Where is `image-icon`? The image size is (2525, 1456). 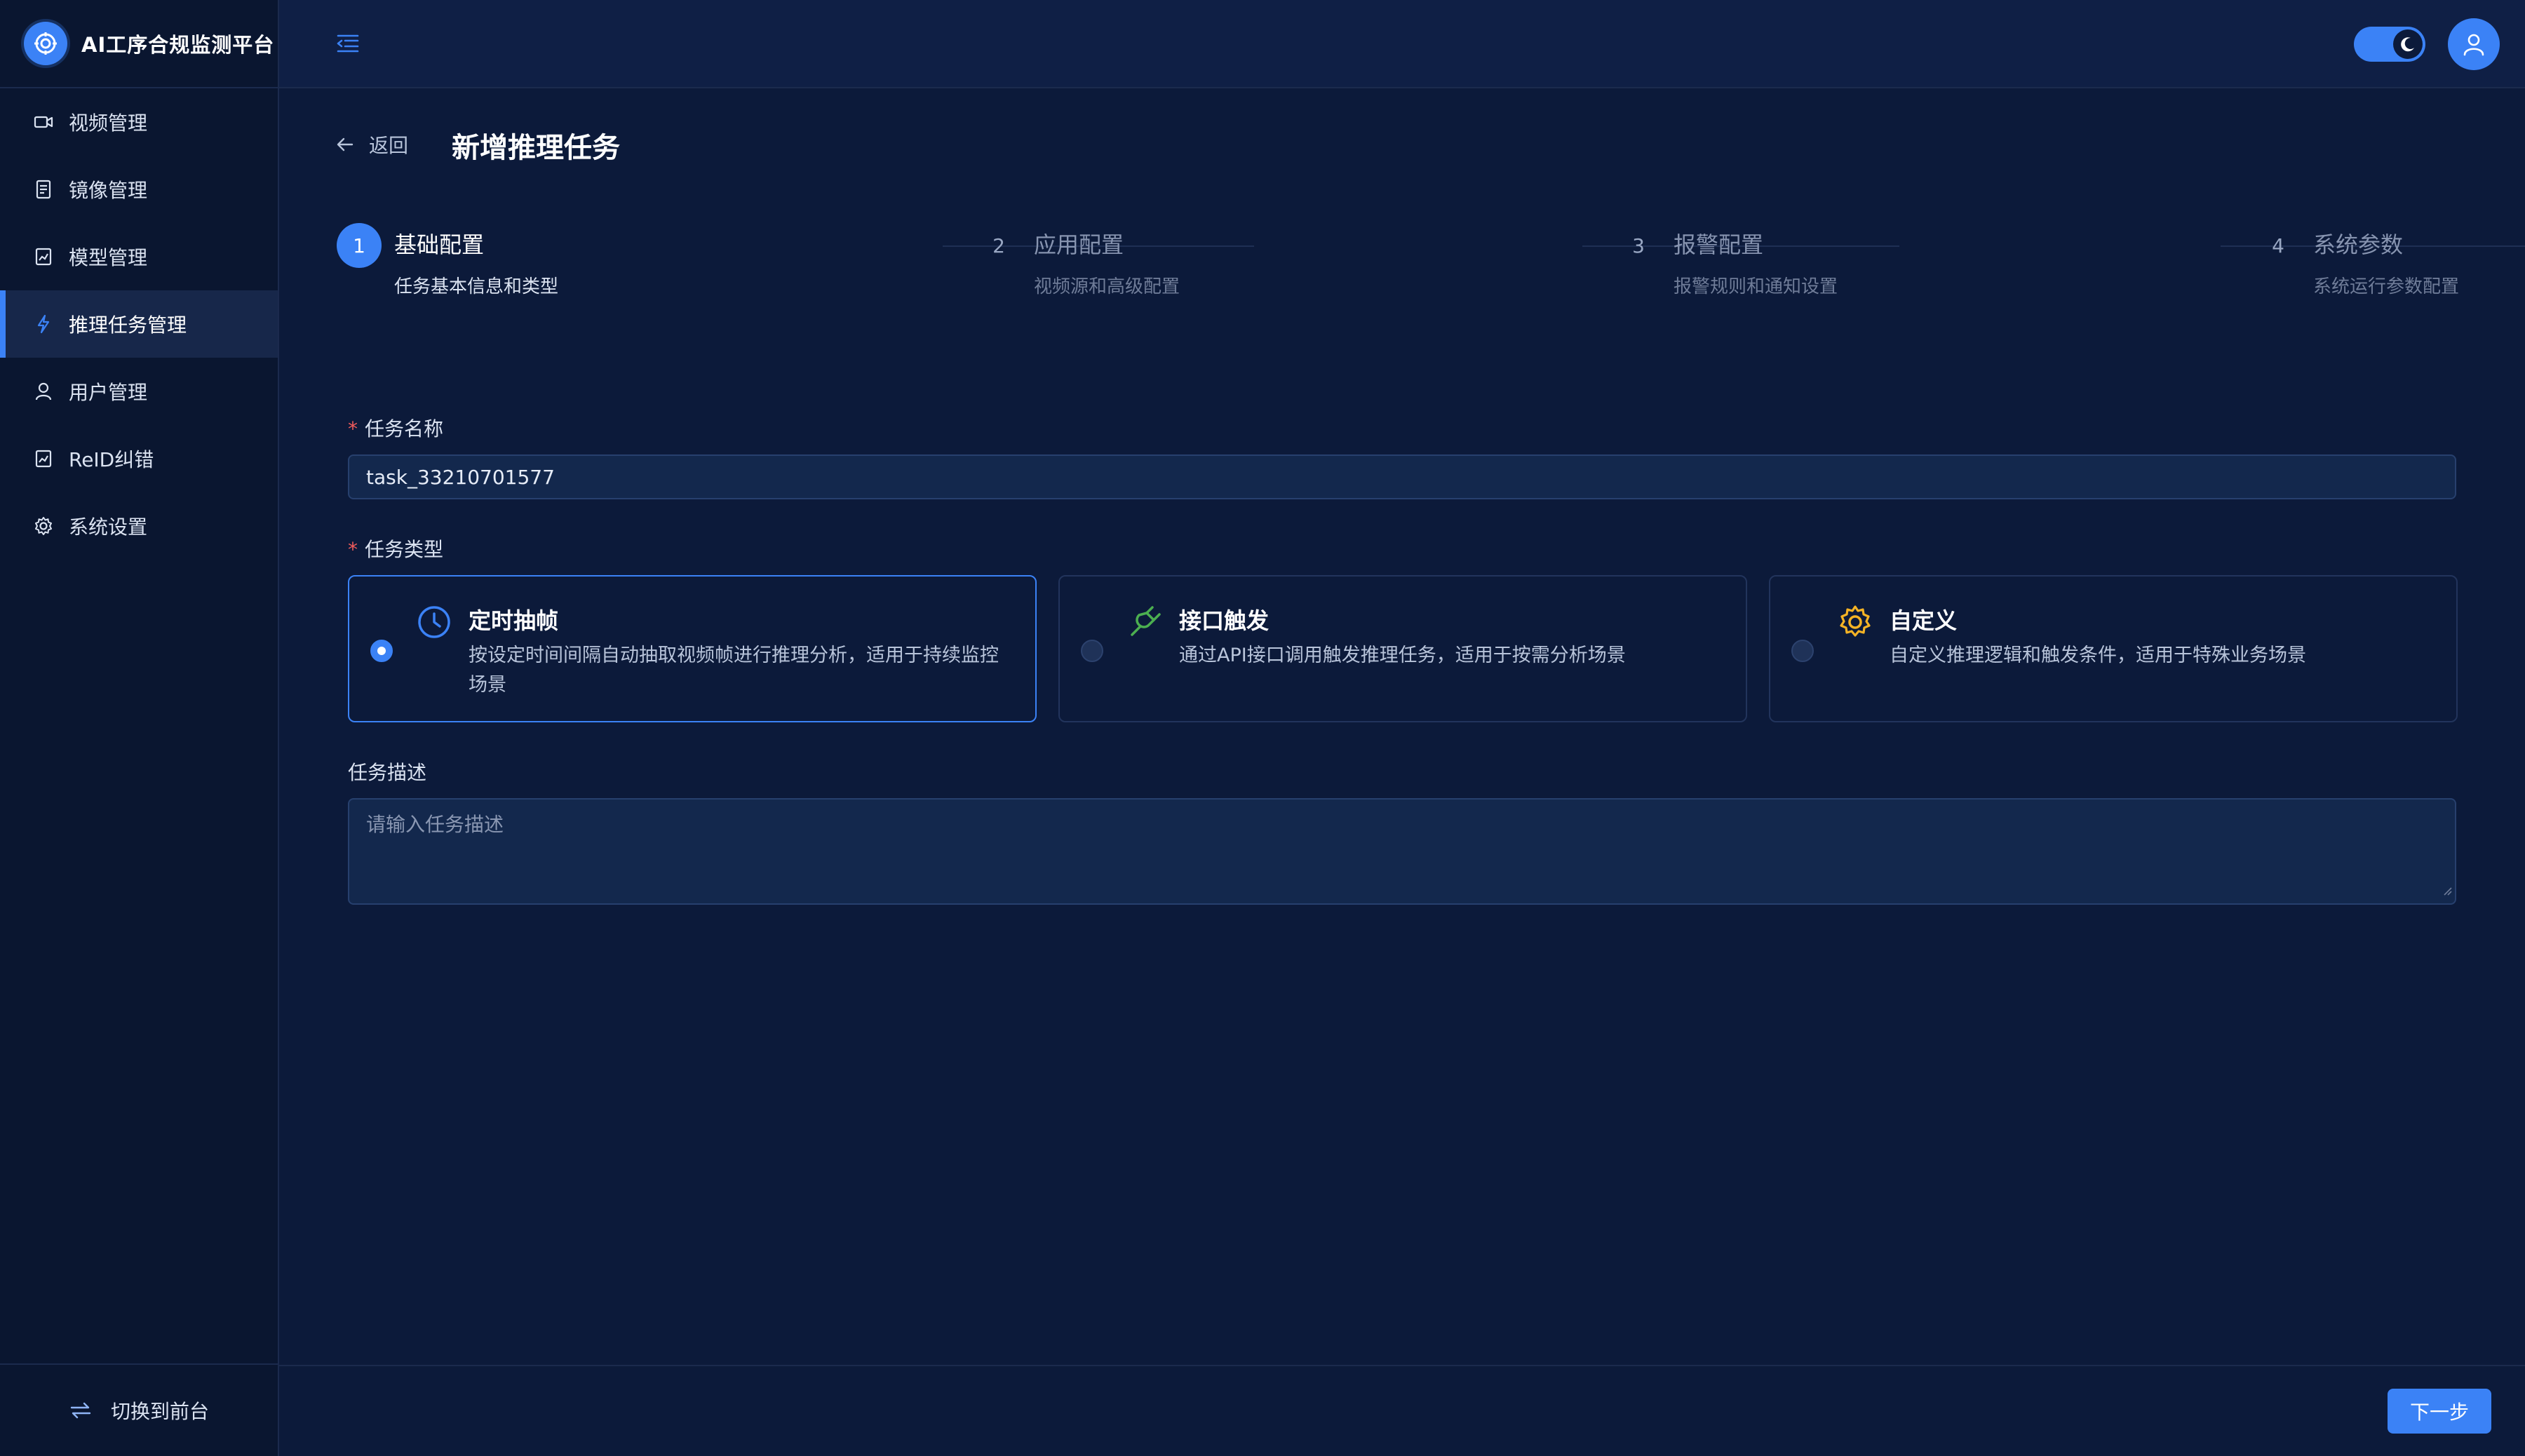 image-icon is located at coordinates (43, 189).